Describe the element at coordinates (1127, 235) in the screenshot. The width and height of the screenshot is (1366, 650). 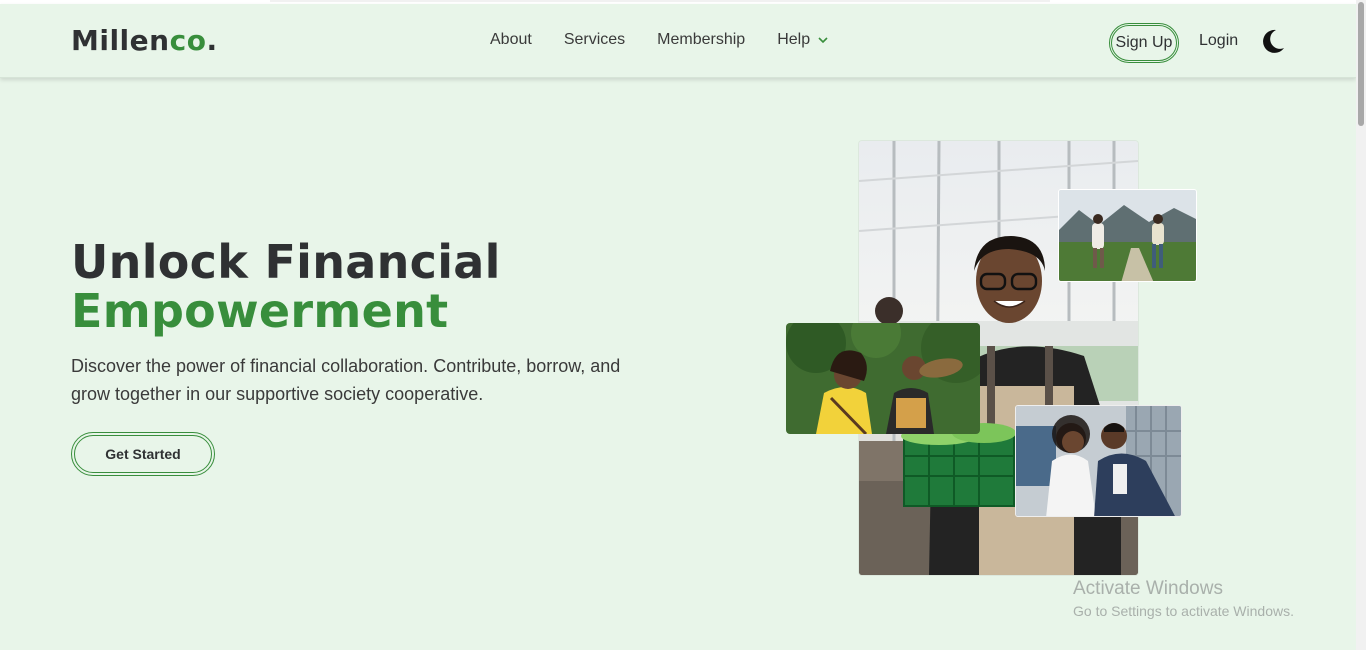
I see `hero-photo-field` at that location.